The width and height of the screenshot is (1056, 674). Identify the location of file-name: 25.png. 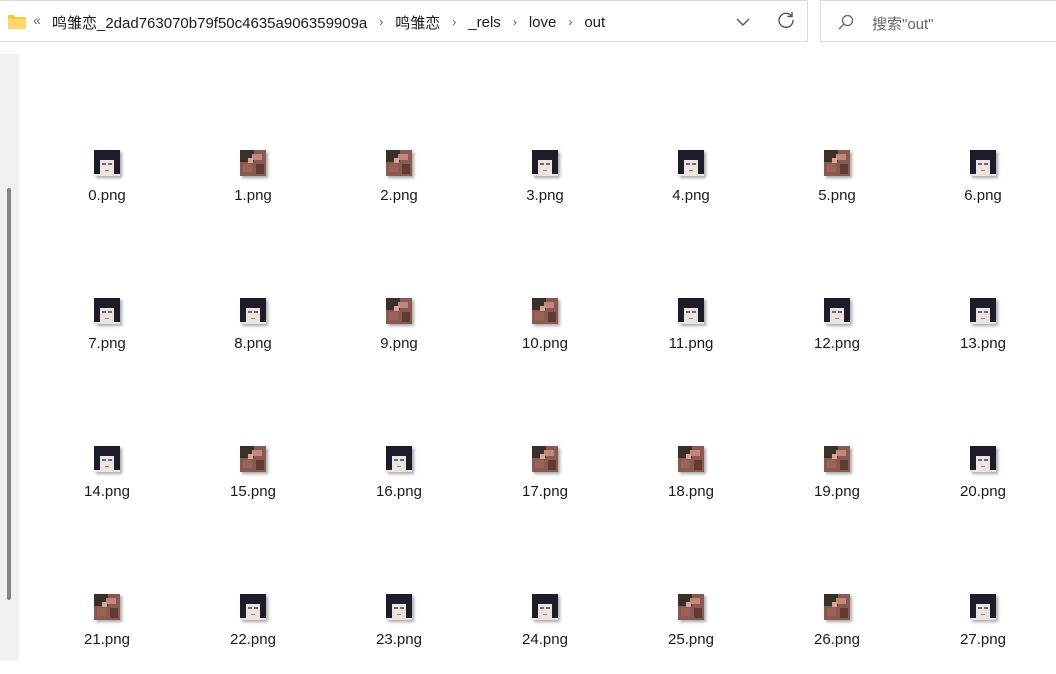
(691, 639).